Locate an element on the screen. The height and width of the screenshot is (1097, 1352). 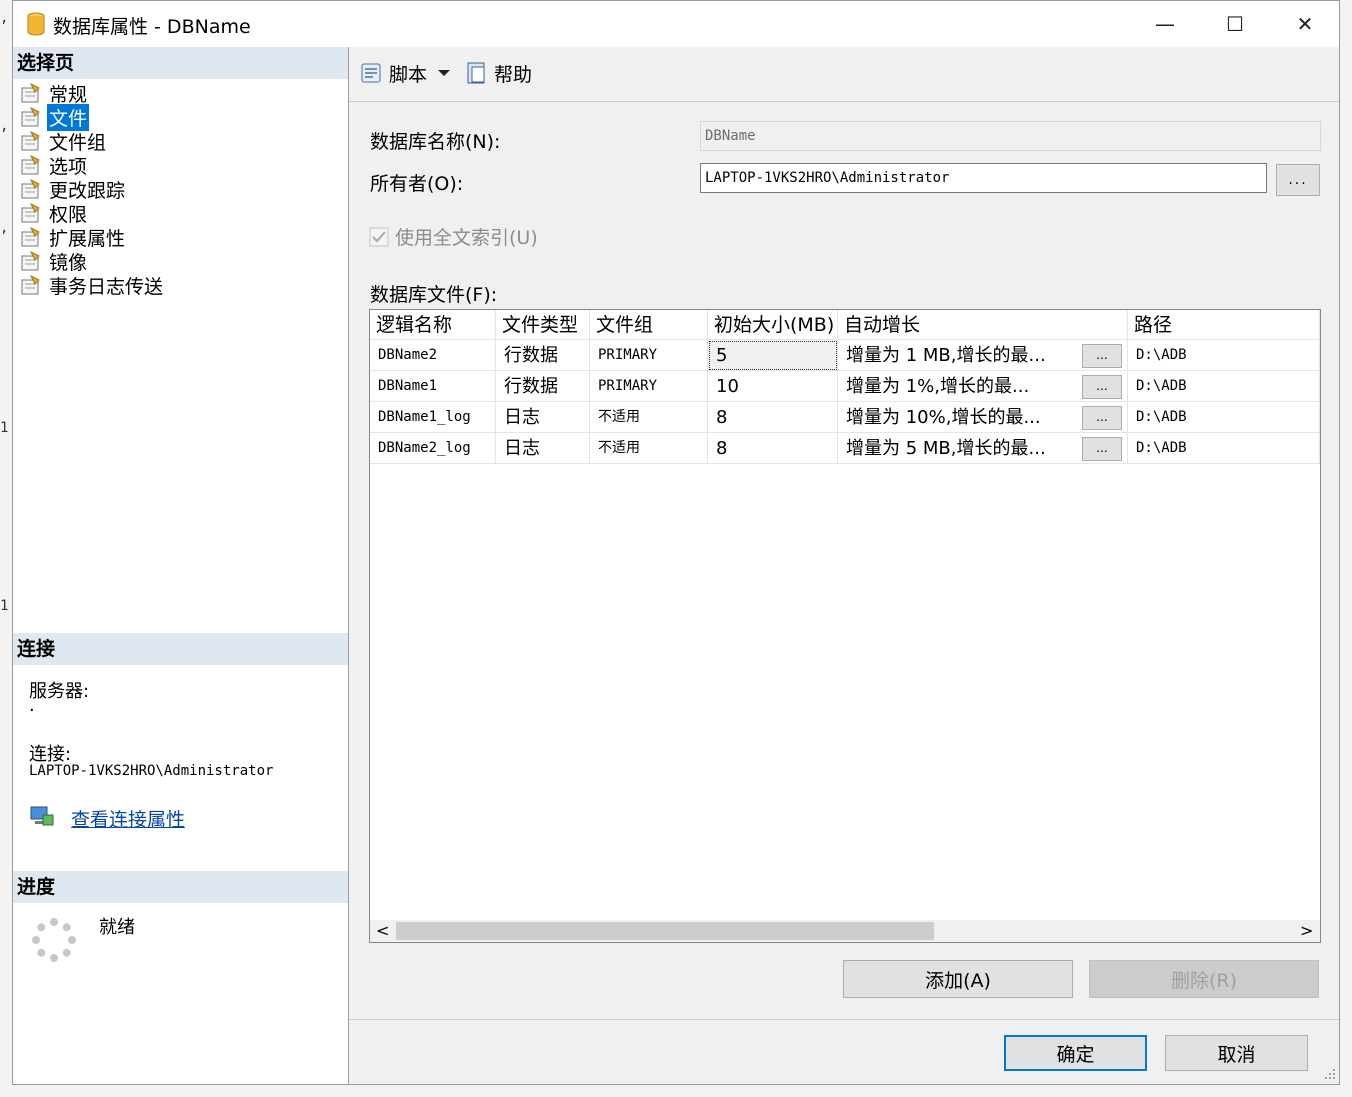
page-item: 文件 is located at coordinates (54, 117).